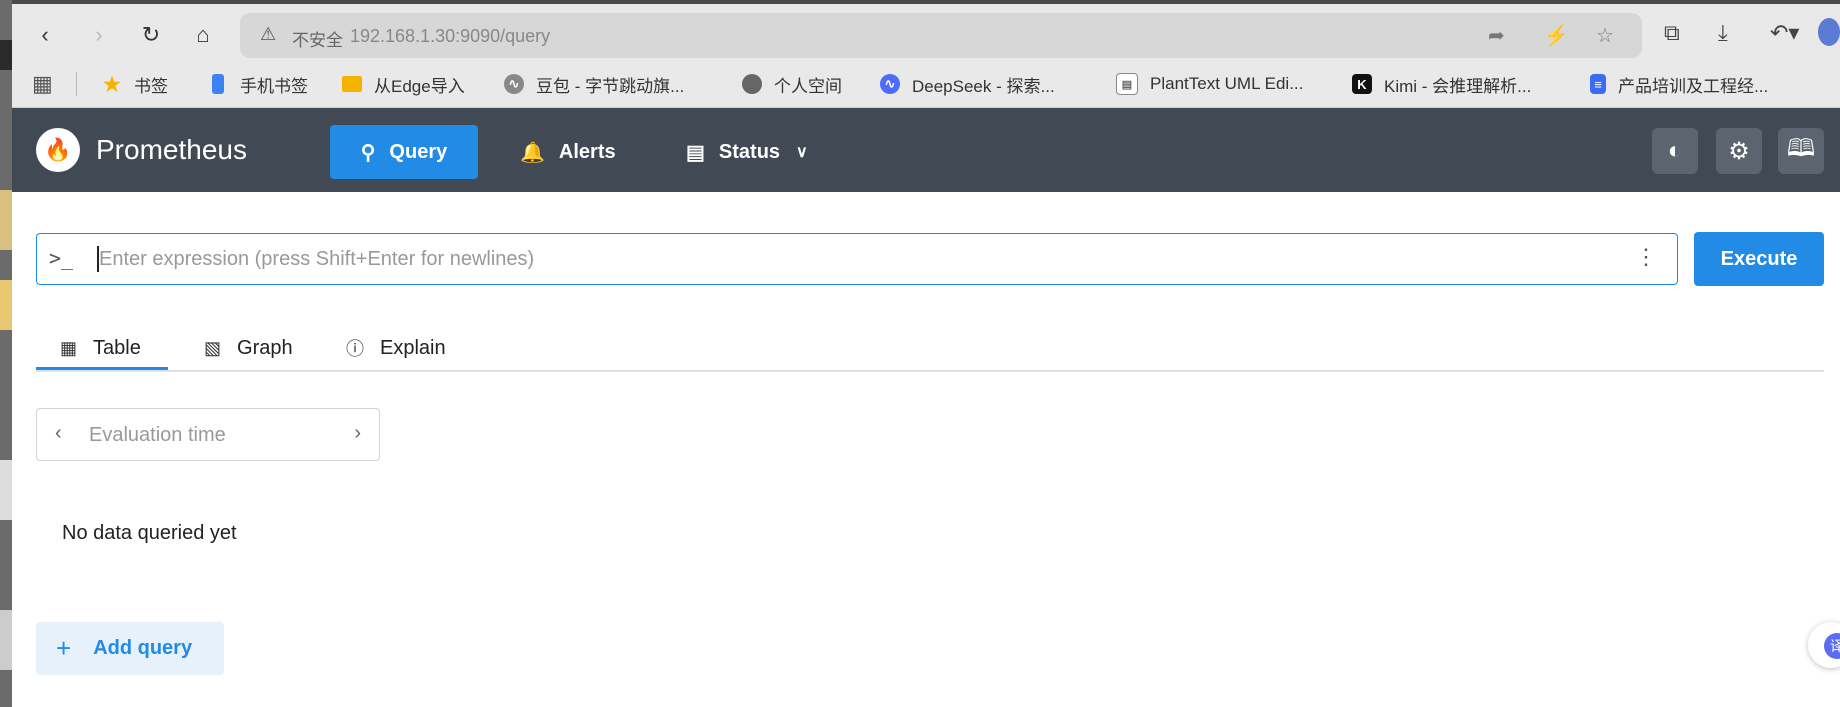  I want to click on tab-explain: ⓘ Explain, so click(396, 348).